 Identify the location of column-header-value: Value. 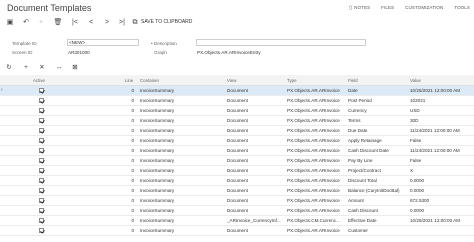
(415, 80).